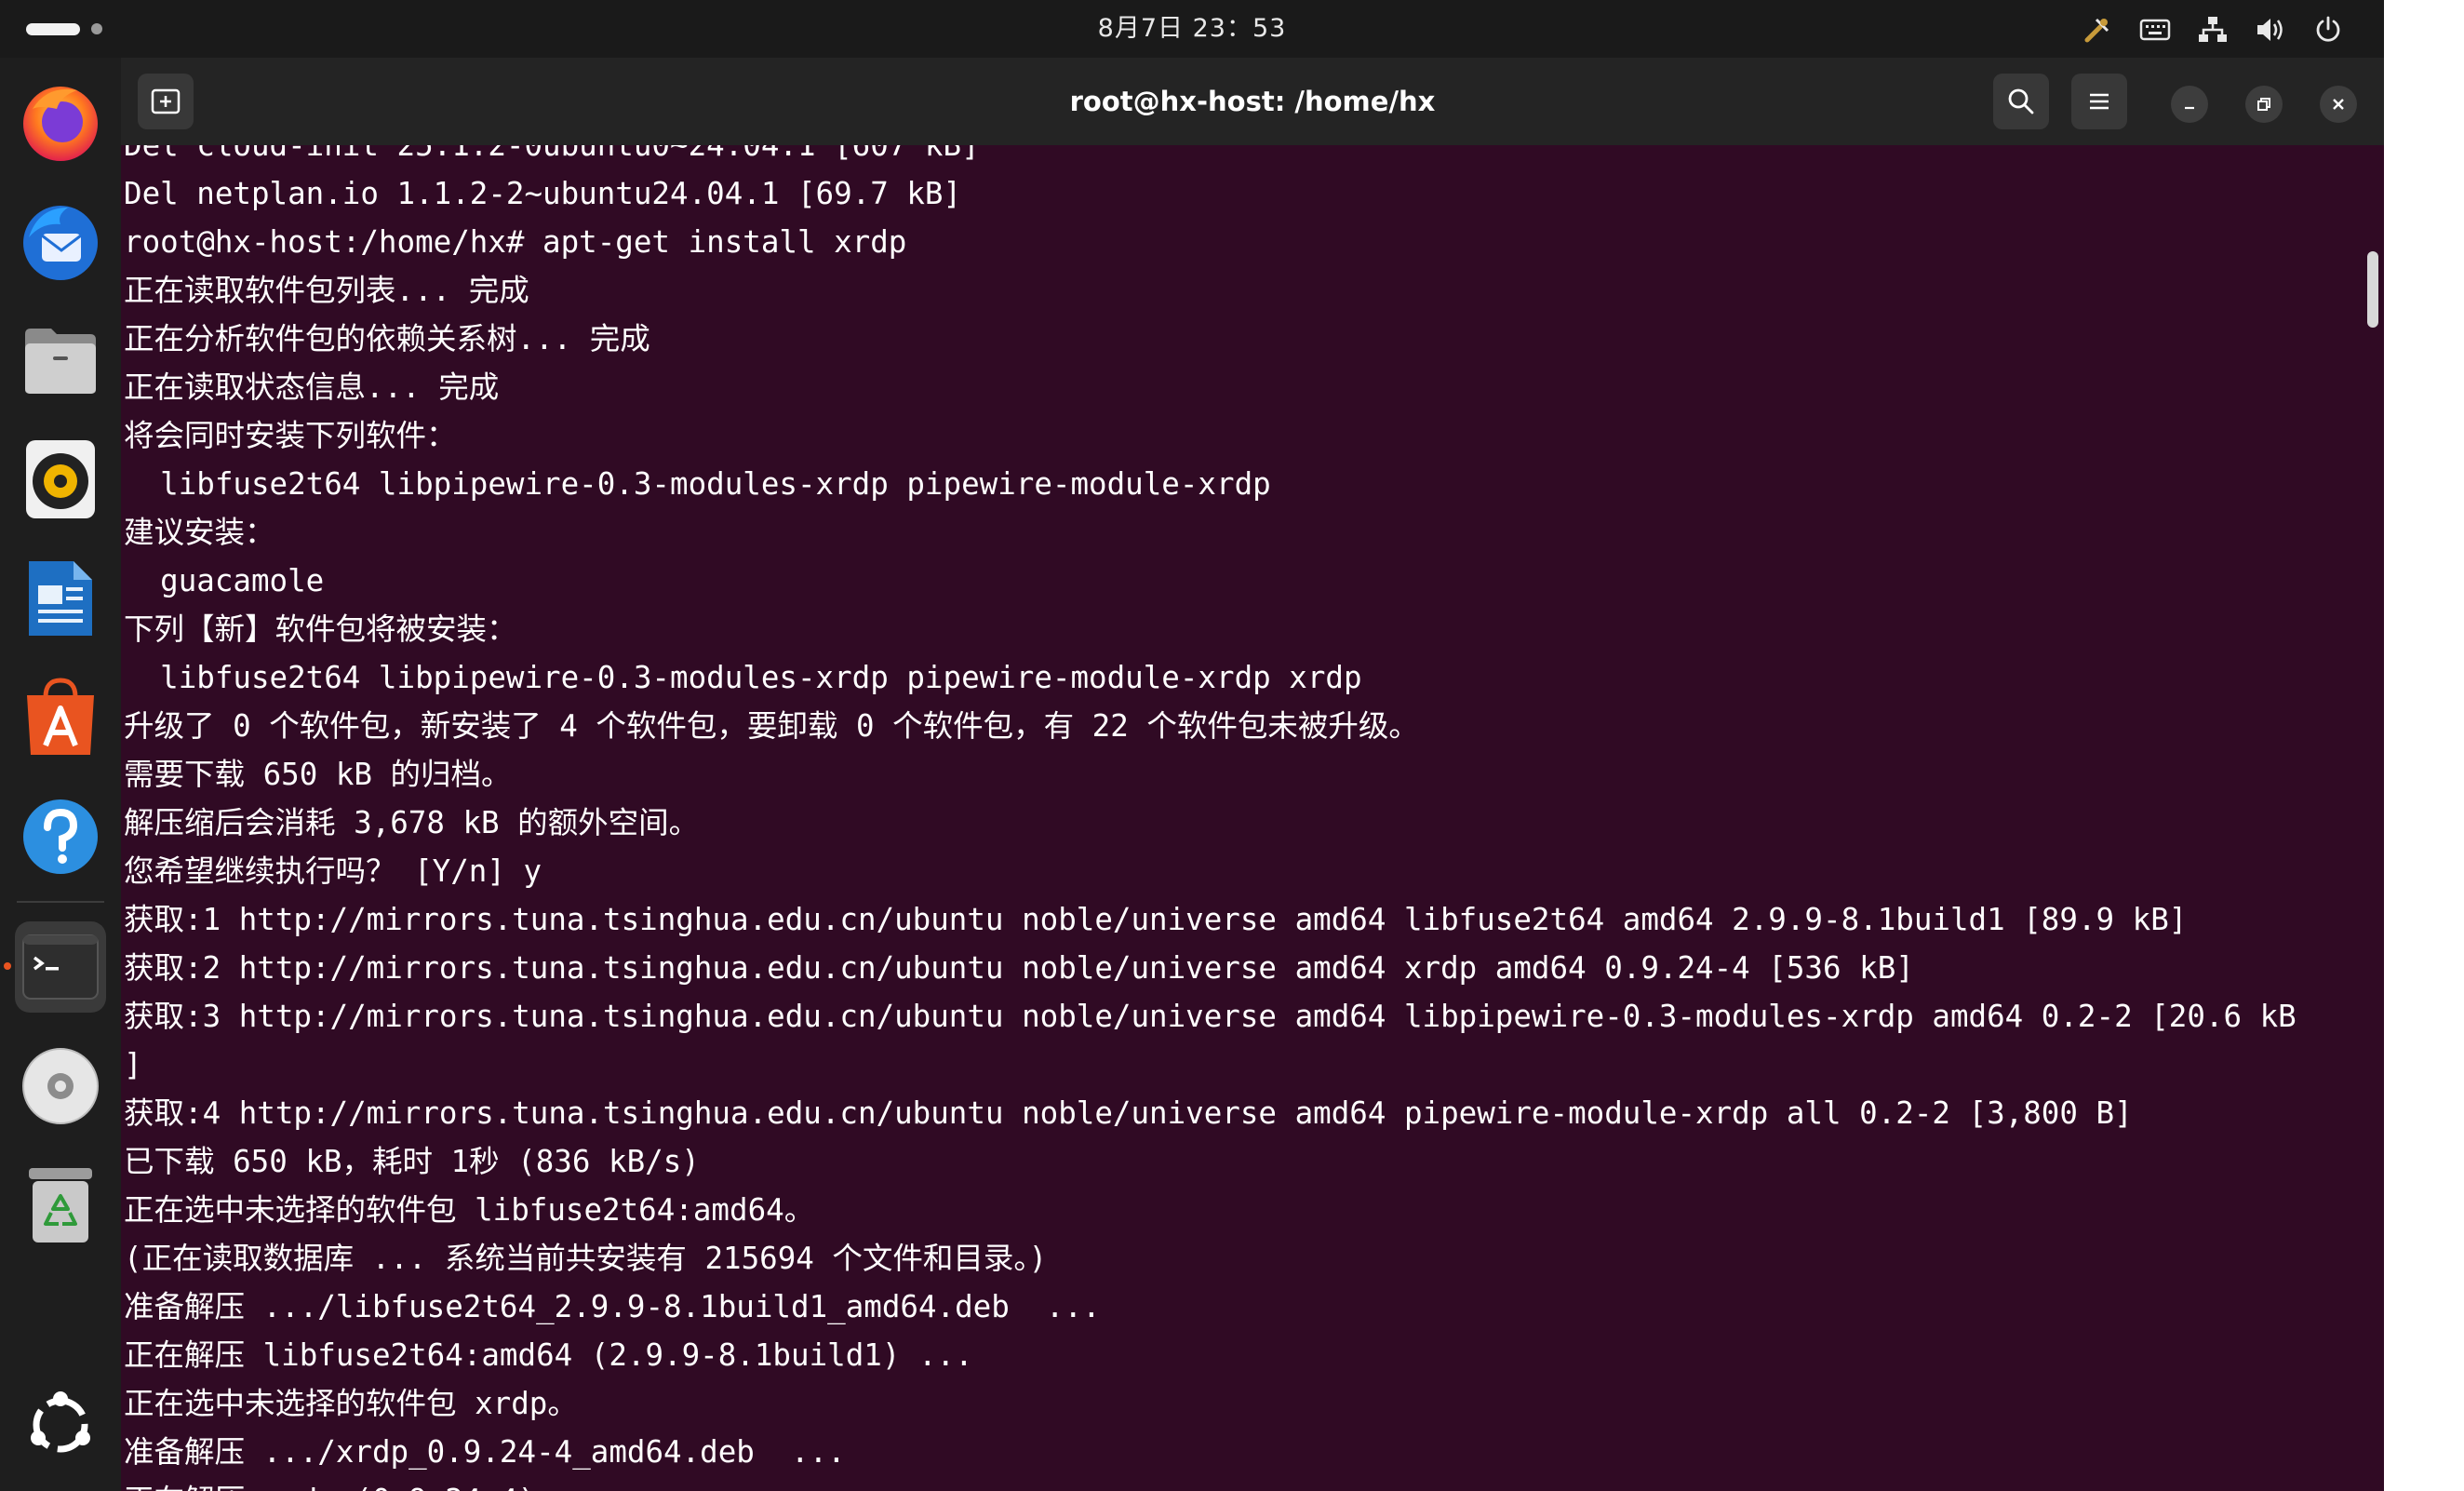 The width and height of the screenshot is (2464, 1491). I want to click on system-tray, so click(2213, 29).